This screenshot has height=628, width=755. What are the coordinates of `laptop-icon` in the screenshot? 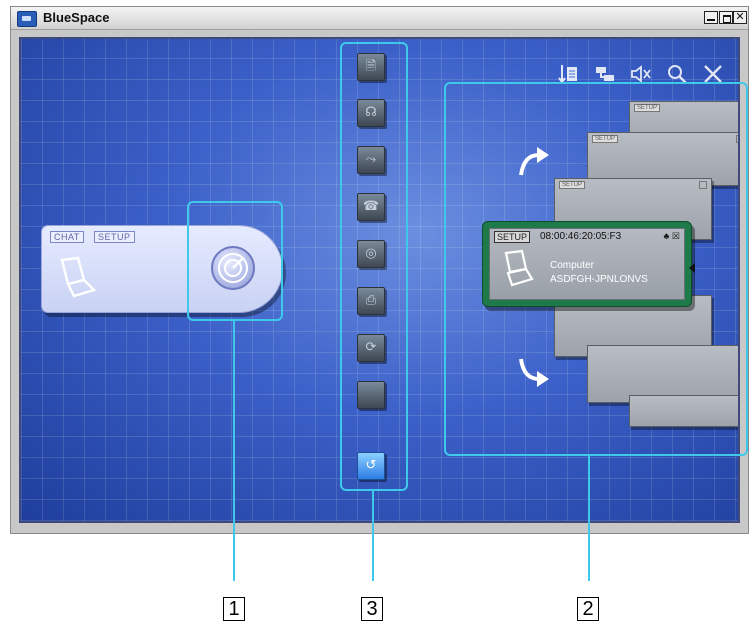 It's located at (78, 277).